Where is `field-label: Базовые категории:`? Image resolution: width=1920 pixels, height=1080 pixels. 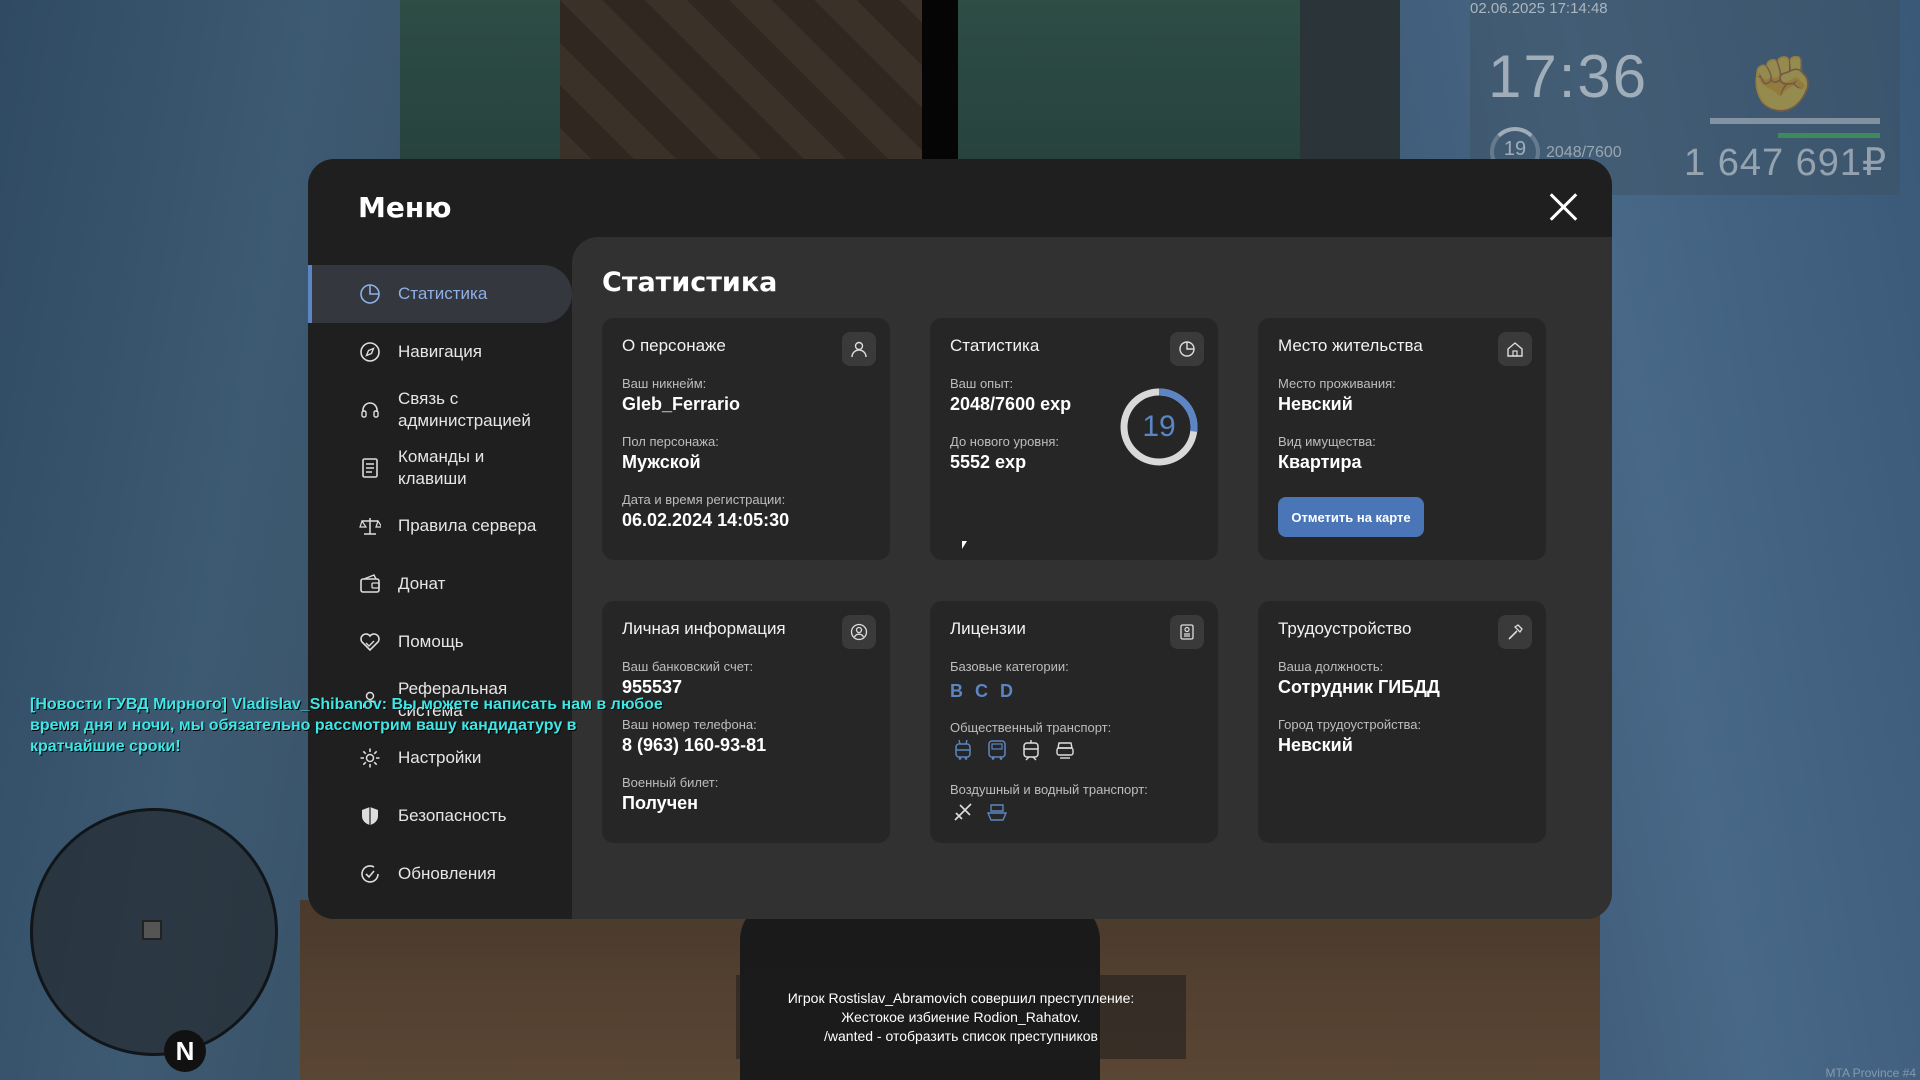
field-label: Базовые категории: is located at coordinates (1009, 666).